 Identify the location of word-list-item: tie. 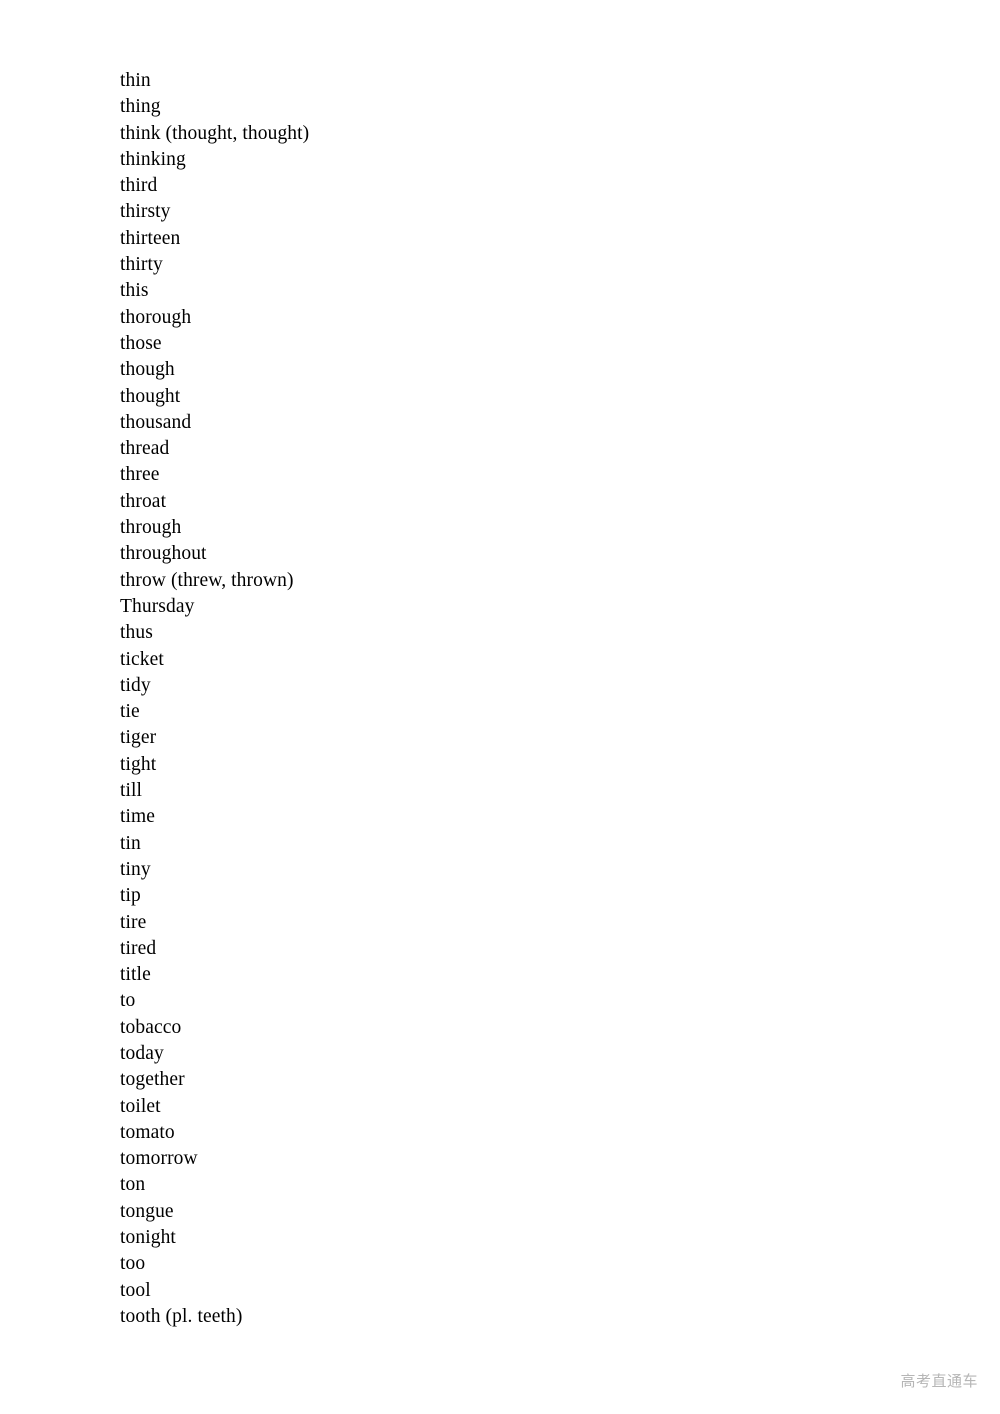
(130, 712).